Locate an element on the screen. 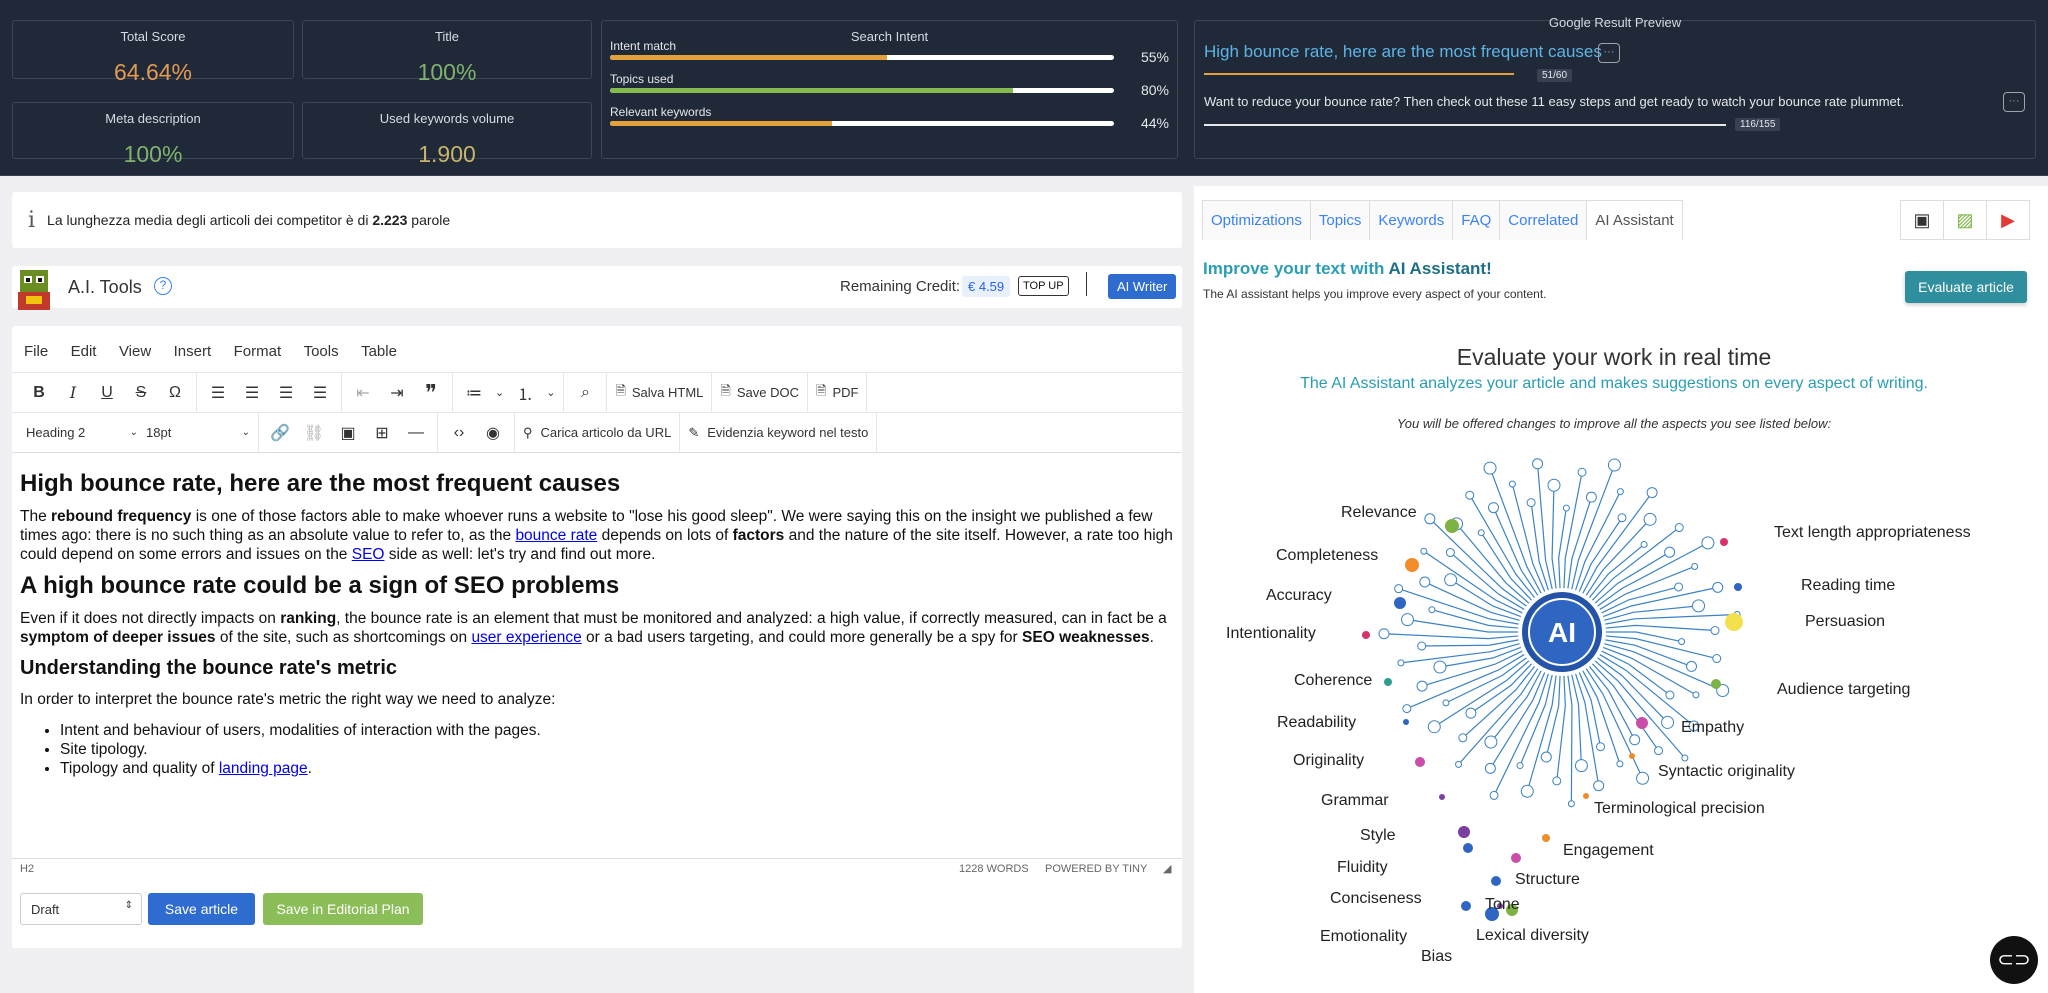  tab-faq: FAQ is located at coordinates (1476, 220).